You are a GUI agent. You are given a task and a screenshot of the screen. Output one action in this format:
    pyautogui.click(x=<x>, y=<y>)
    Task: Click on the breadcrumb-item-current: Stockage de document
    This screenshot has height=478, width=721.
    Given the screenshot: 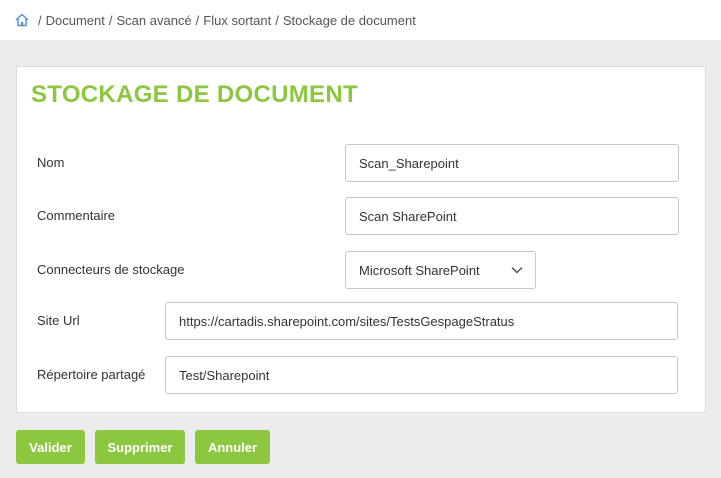 What is the action you would take?
    pyautogui.click(x=349, y=20)
    